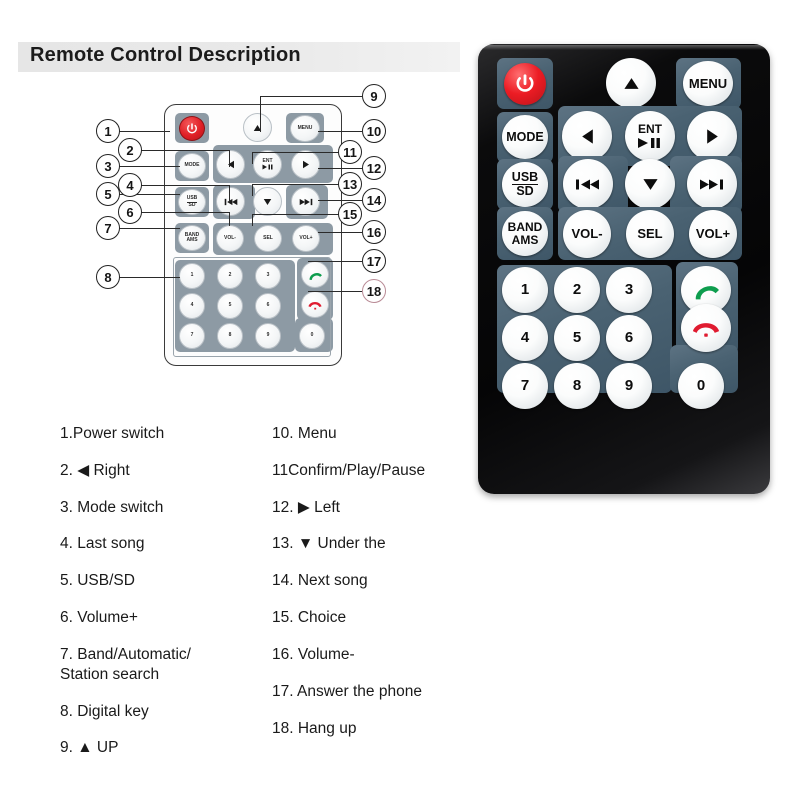 The image size is (800, 800). Describe the element at coordinates (268, 238) in the screenshot. I see `diagram-sel-button: SEL` at that location.